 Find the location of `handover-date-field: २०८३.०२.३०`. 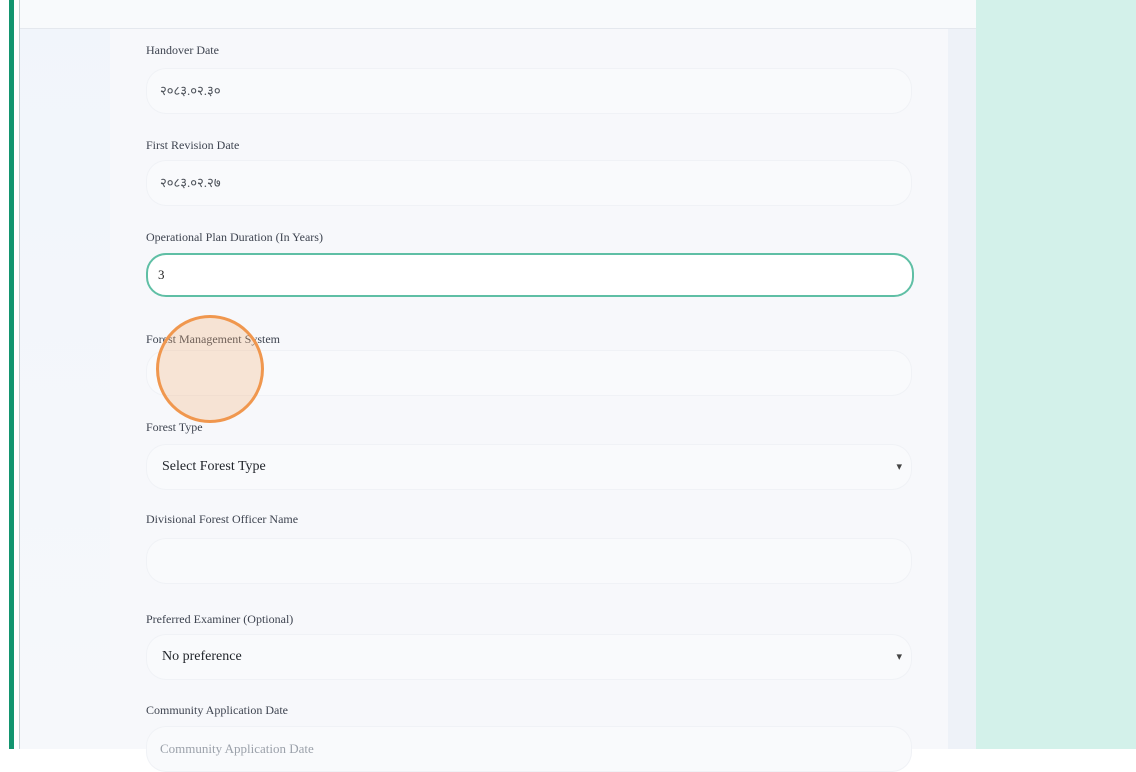

handover-date-field: २०८३.०२.३० is located at coordinates (529, 91).